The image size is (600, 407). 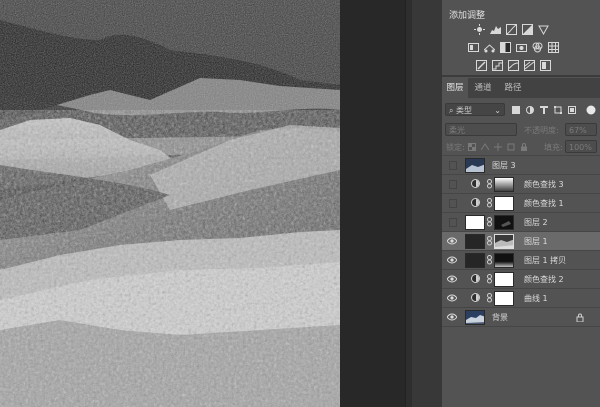 I want to click on color-lookup-icon, so click(x=553, y=47).